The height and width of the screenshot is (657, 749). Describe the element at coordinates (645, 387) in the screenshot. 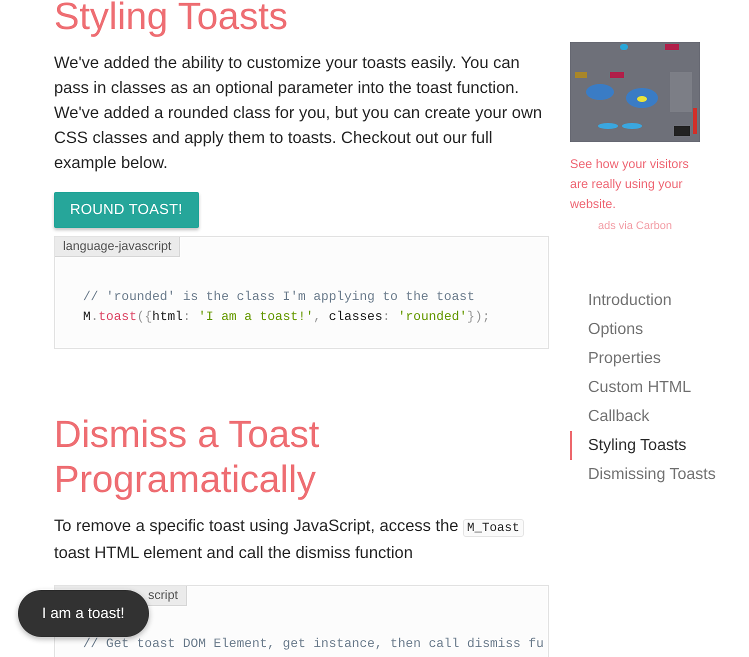

I see `toc-link: Custom HTML` at that location.